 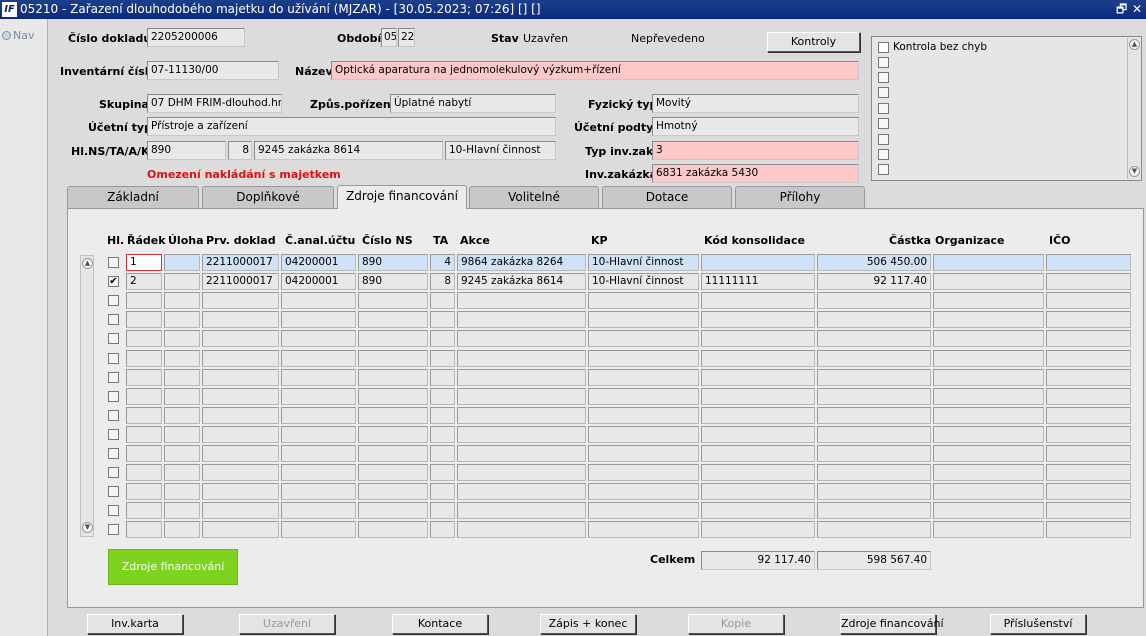 What do you see at coordinates (1134, 171) in the screenshot?
I see `scroll-down-icon: ▼` at bounding box center [1134, 171].